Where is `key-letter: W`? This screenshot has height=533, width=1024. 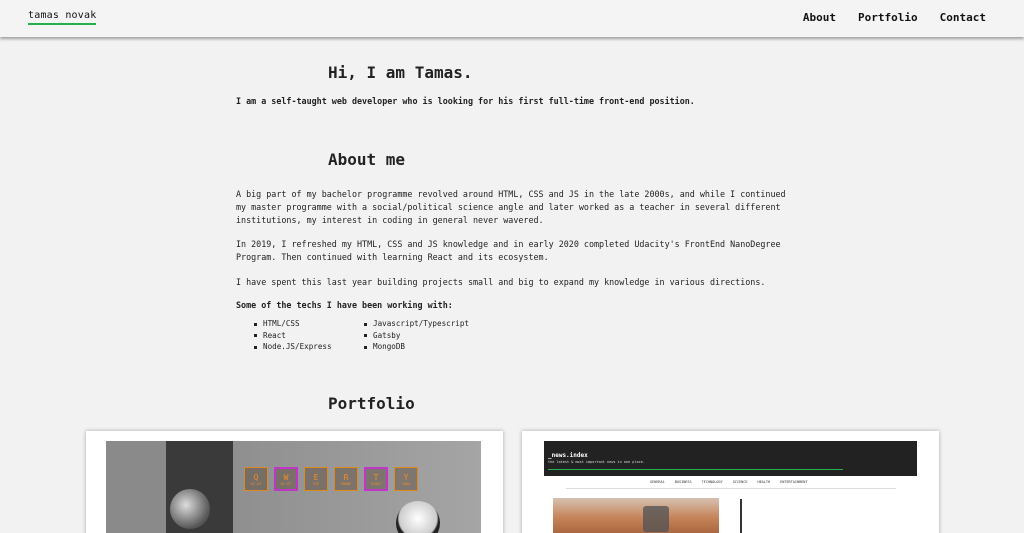
key-letter: W is located at coordinates (286, 477).